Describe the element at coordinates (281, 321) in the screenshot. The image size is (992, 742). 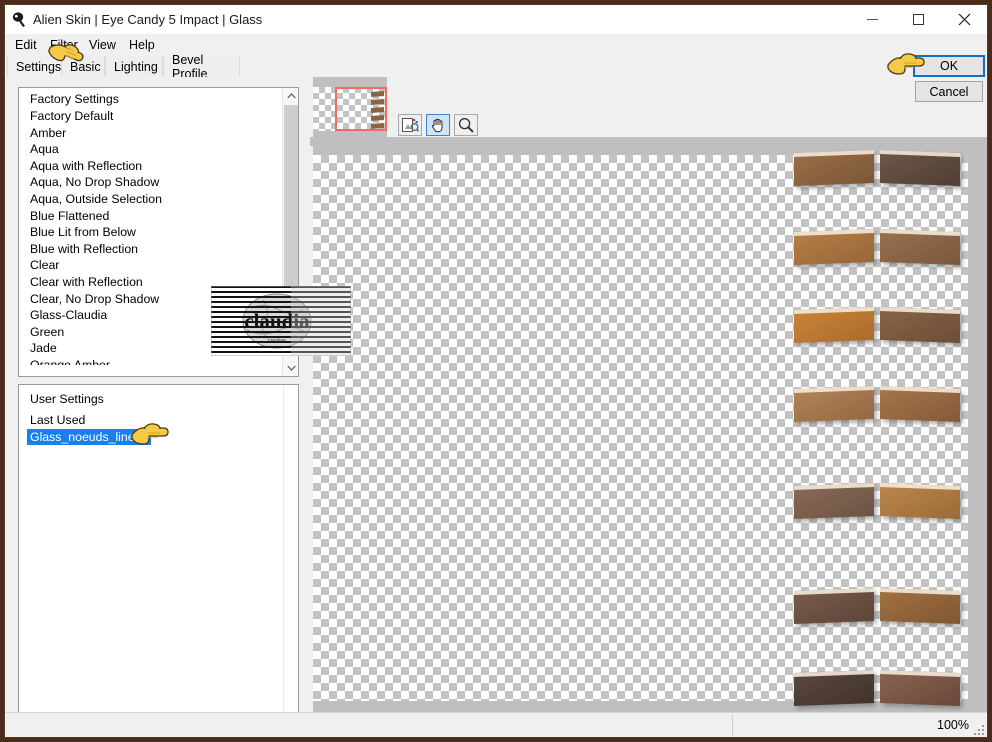
I see `watermark: claudia creative` at that location.